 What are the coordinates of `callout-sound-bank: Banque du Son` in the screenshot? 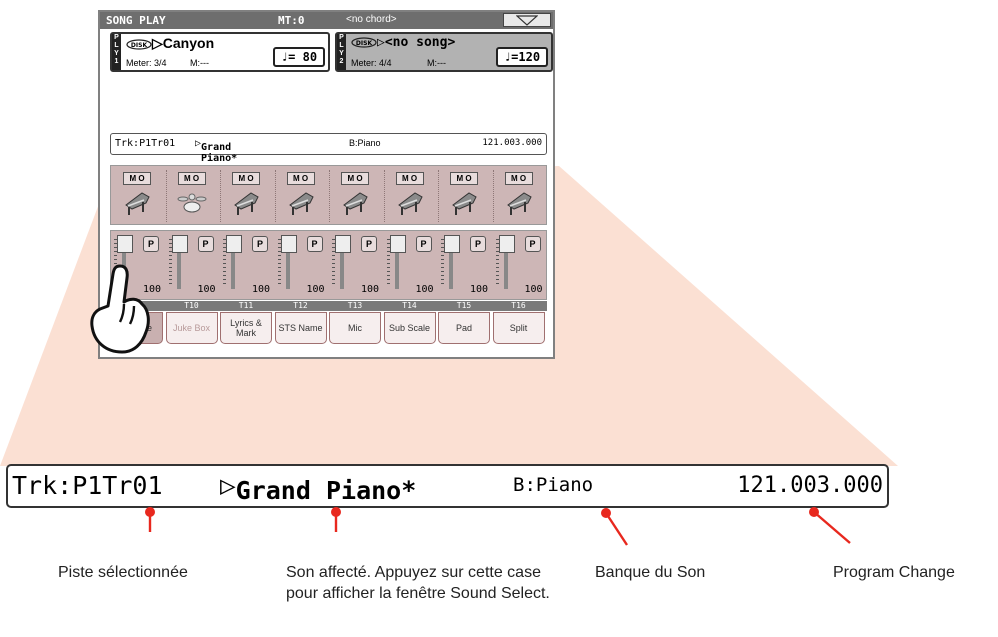 It's located at (650, 572).